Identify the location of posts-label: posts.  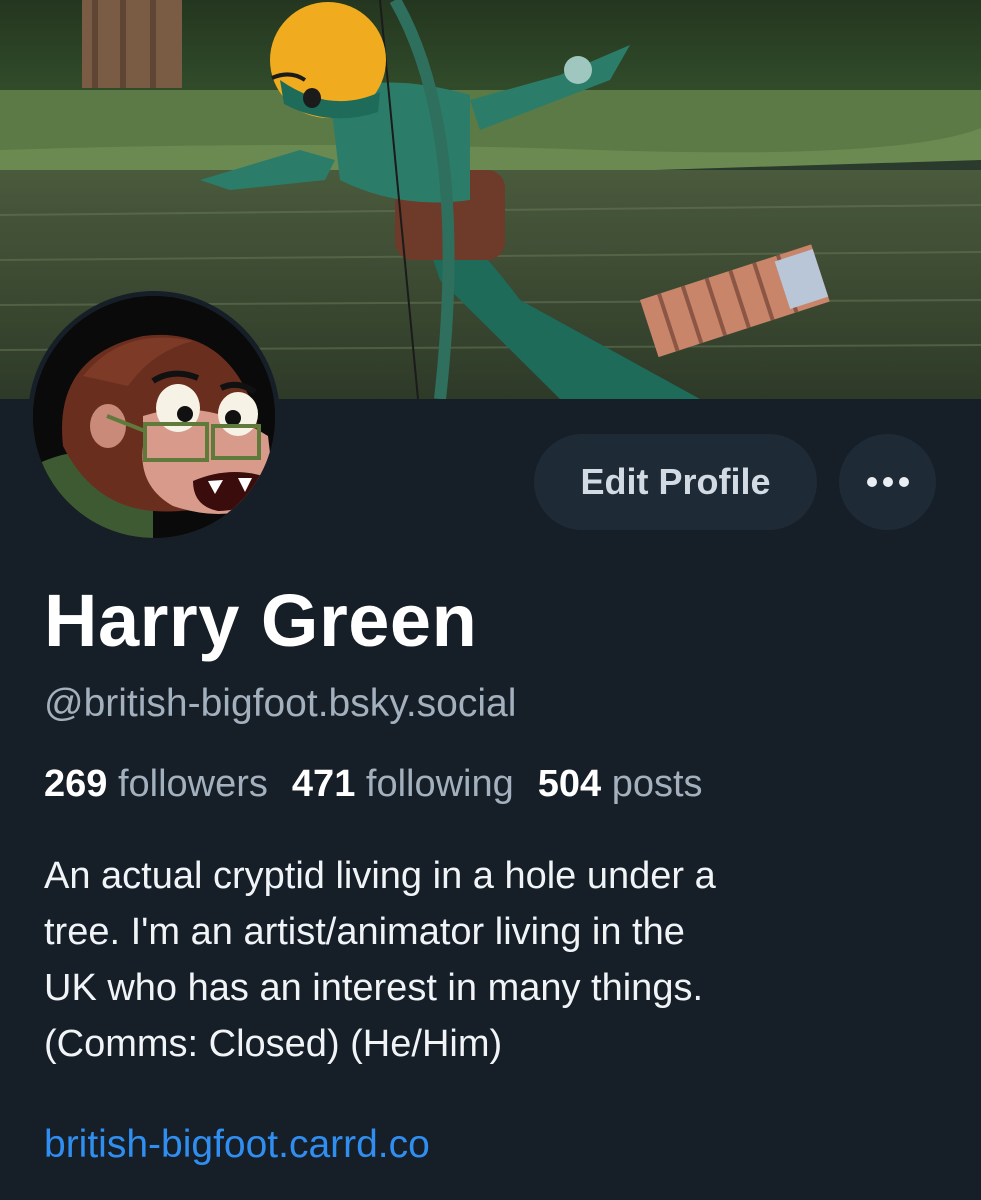
(657, 784).